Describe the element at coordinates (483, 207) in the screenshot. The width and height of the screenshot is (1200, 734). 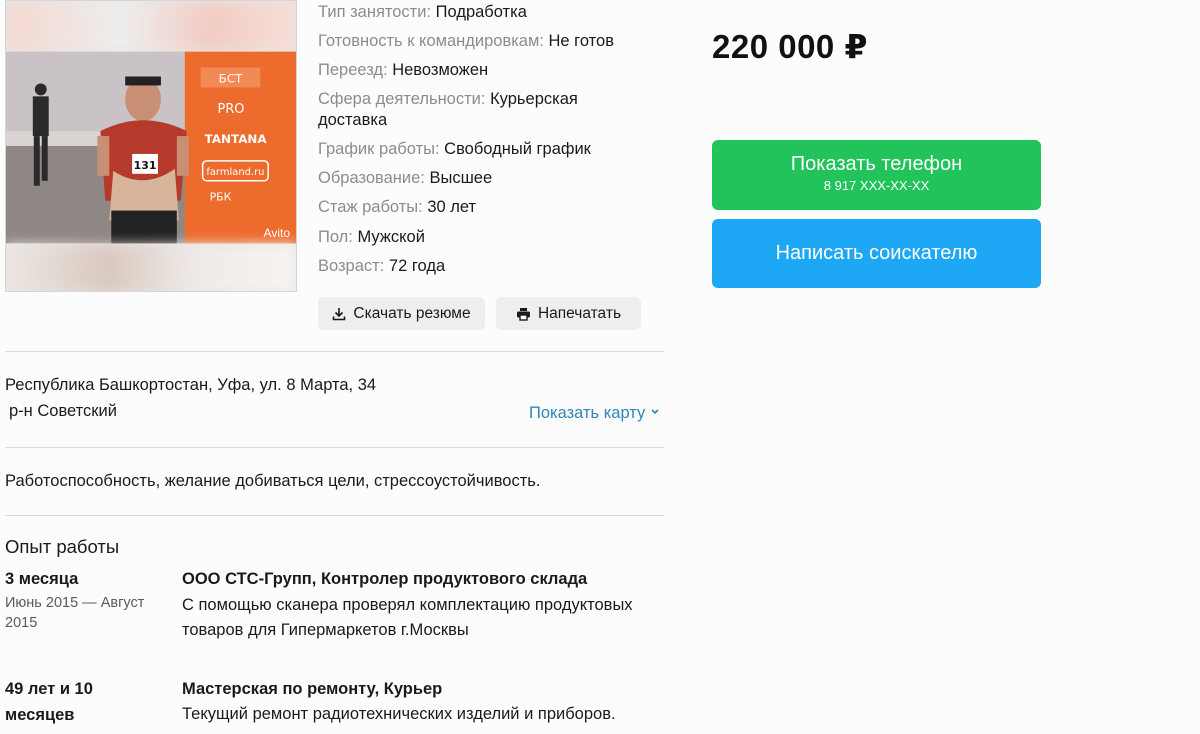
I see `spec-experience-years: Стаж работы: 30 лет` at that location.